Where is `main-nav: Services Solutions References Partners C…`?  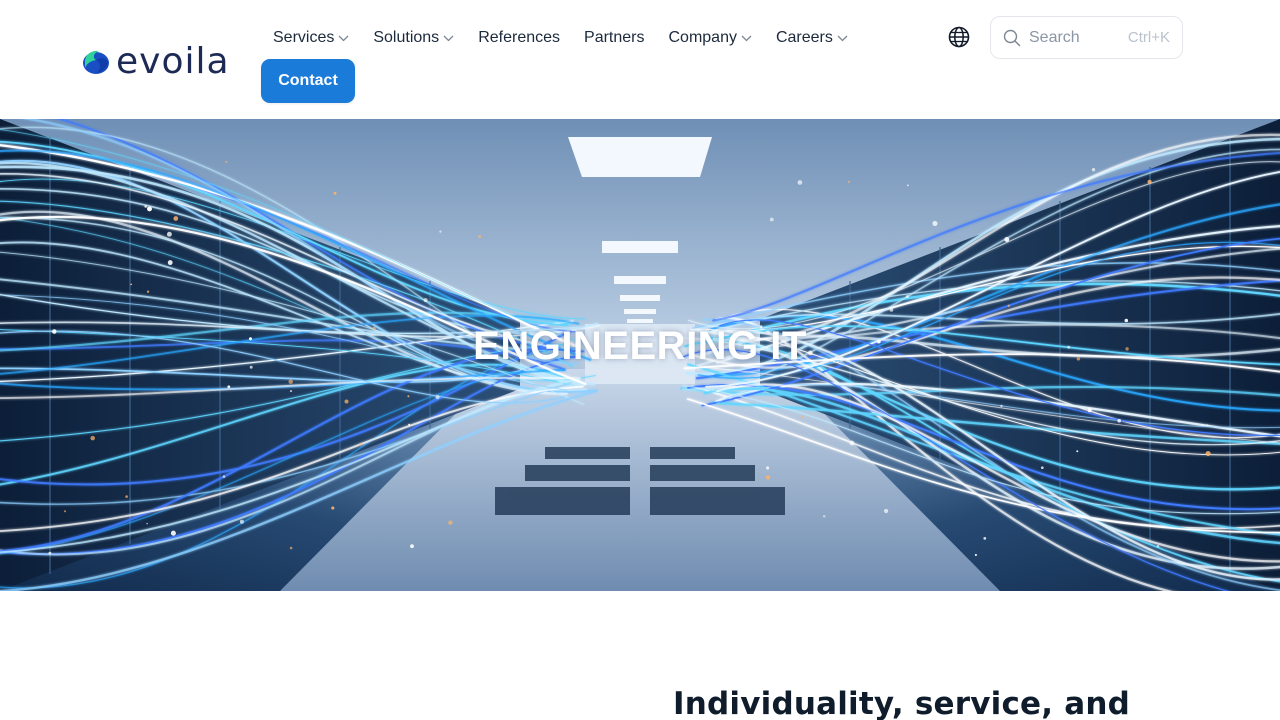 main-nav: Services Solutions References Partners C… is located at coordinates (572, 38).